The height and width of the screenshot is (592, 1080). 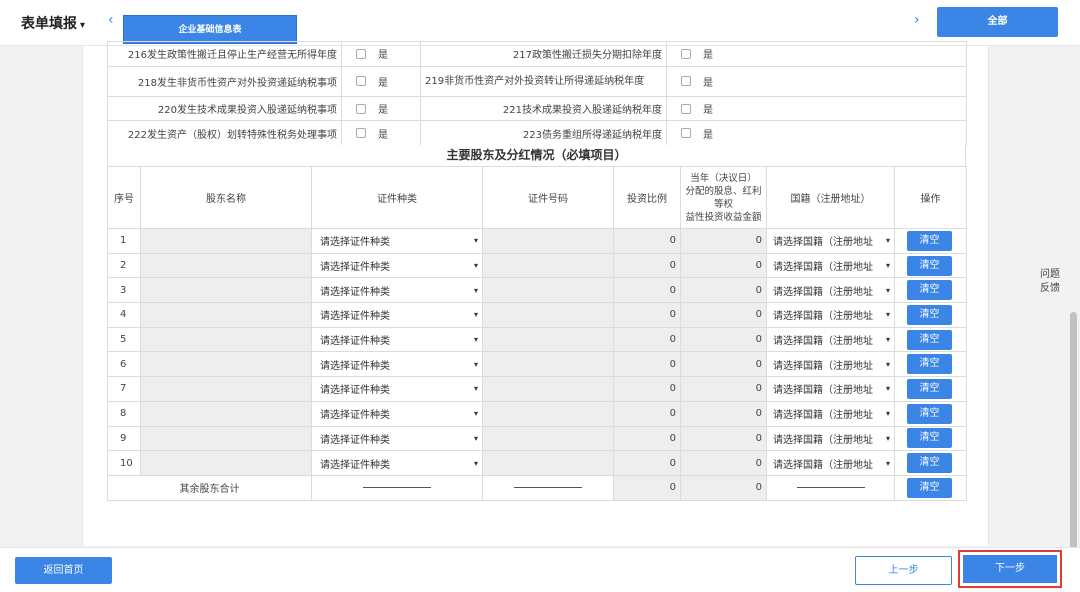 I want to click on row-seq: 4, so click(x=124, y=315).